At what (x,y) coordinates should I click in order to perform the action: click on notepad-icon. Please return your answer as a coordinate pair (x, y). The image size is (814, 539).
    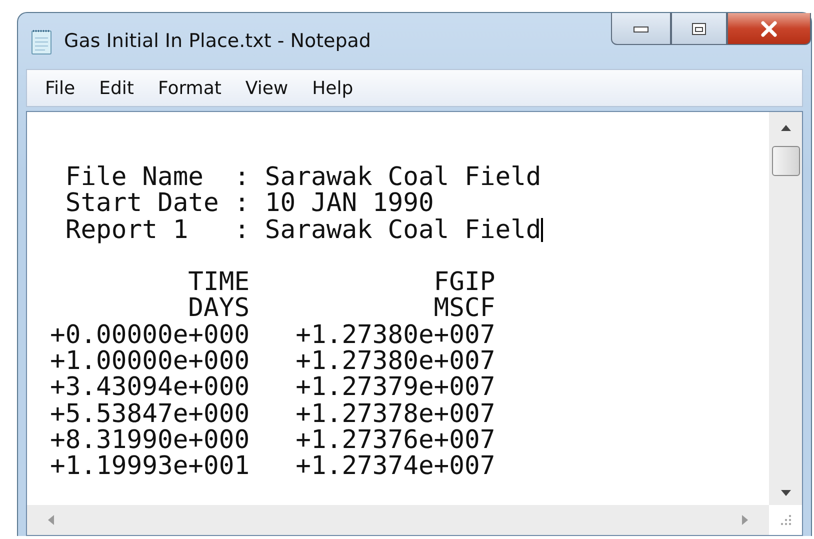
    Looking at the image, I should click on (42, 41).